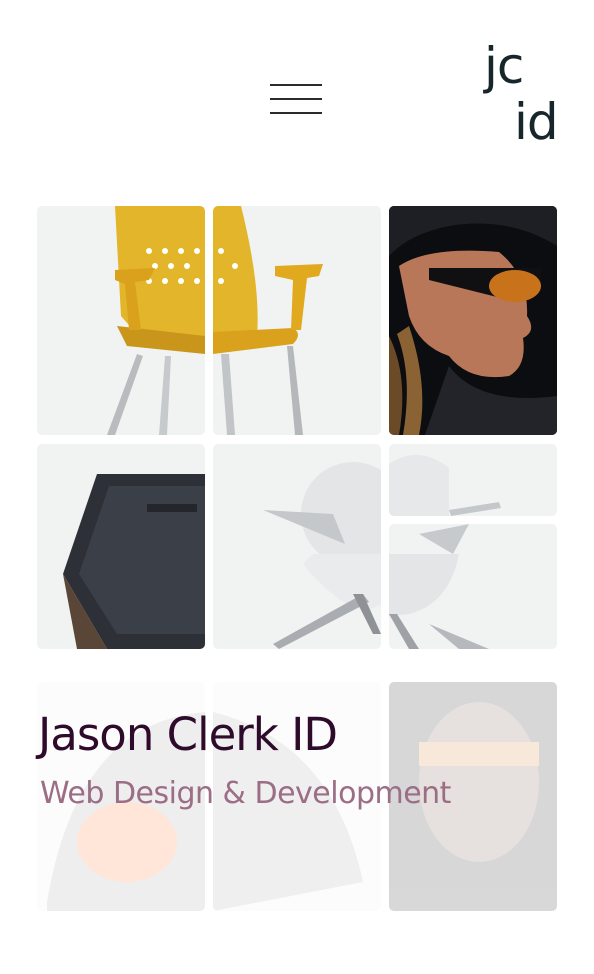 Image resolution: width=594 pixels, height=974 pixels. I want to click on cyclist-image, so click(473, 320).